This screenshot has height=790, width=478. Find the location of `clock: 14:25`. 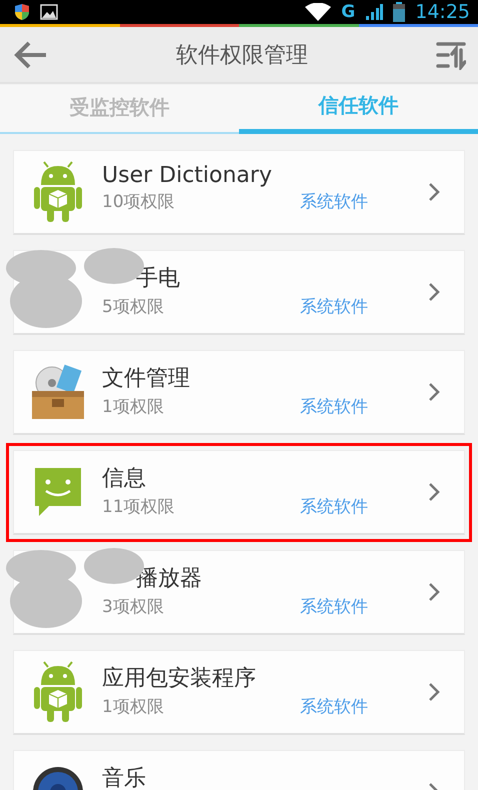

clock: 14:25 is located at coordinates (442, 12).